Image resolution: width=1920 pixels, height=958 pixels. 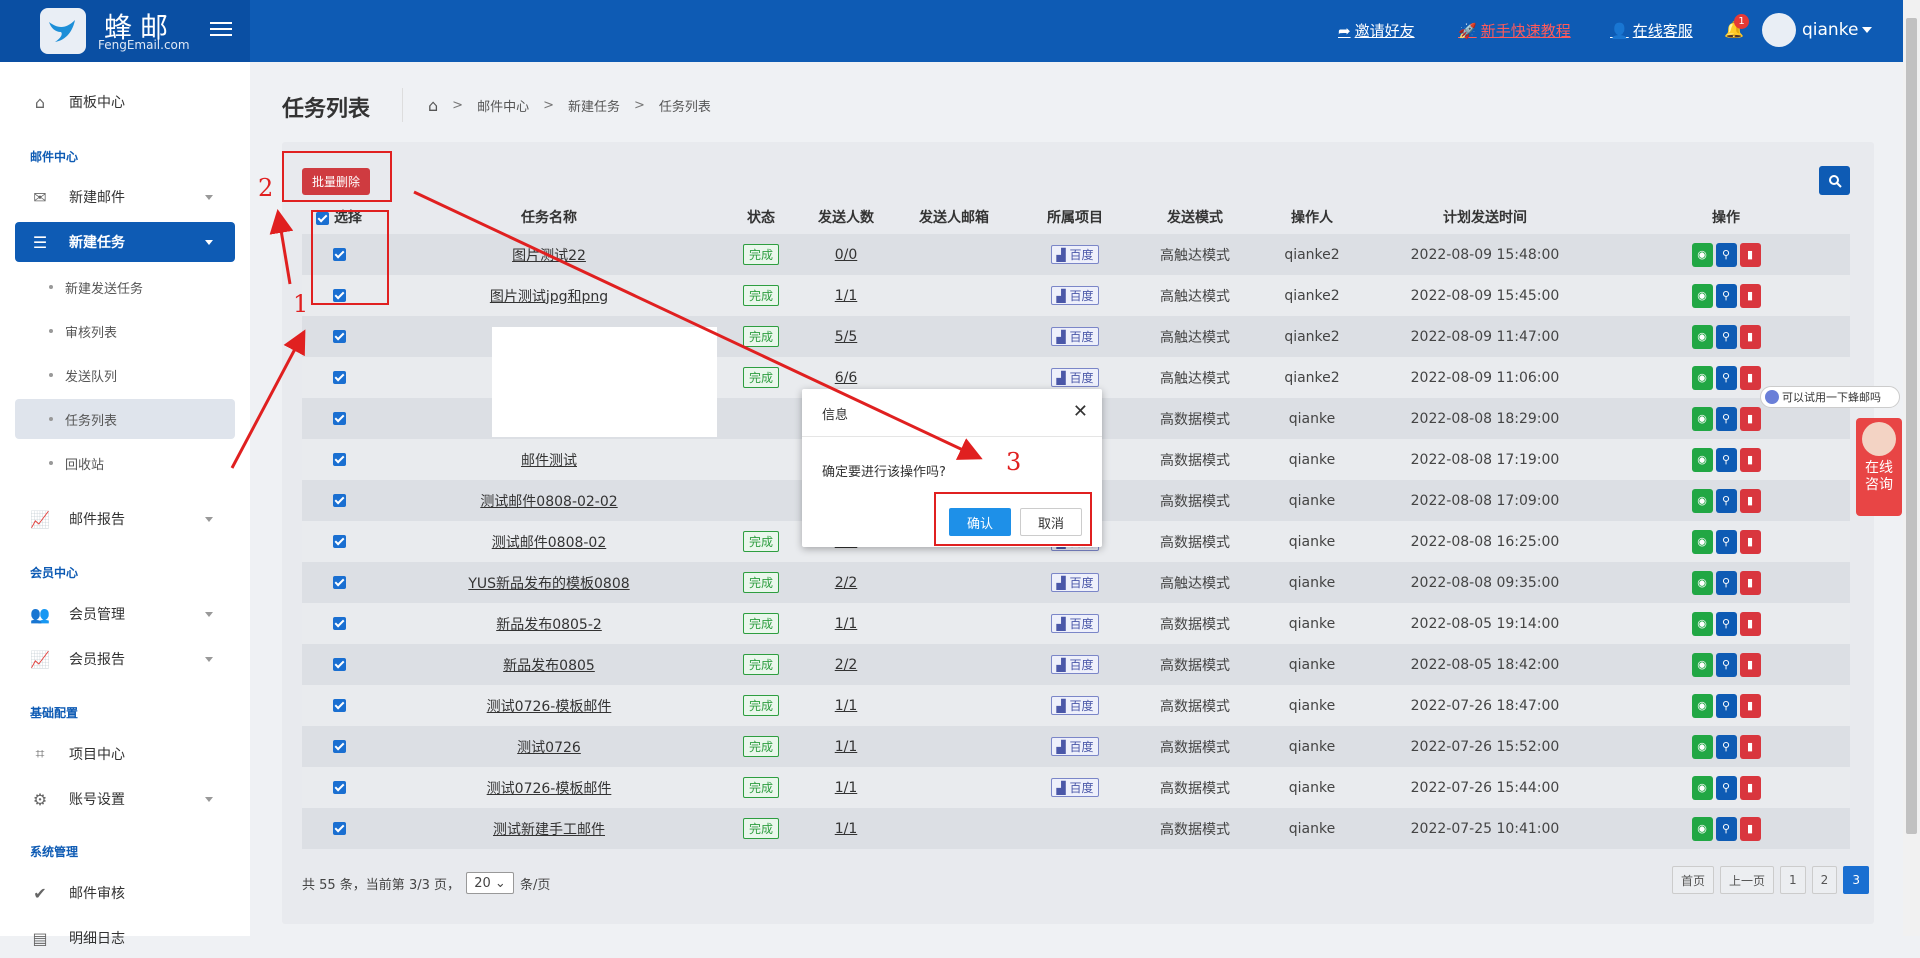 What do you see at coordinates (846, 378) in the screenshot?
I see `send-count-link: 6/6` at bounding box center [846, 378].